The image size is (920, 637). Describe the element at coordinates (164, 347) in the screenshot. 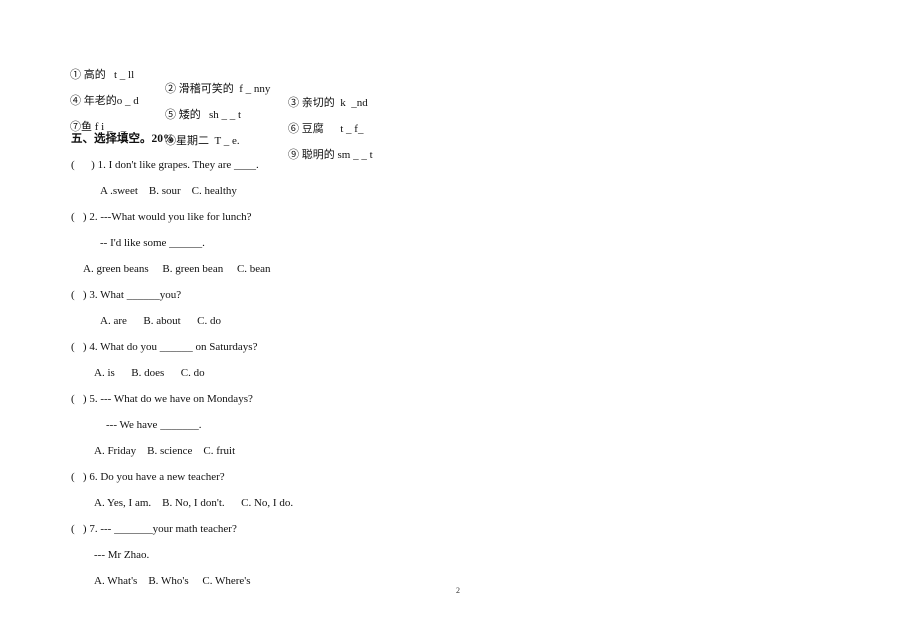

I see `question-4-stem: ( ) 4. What do you ______ on Saturdays?` at that location.